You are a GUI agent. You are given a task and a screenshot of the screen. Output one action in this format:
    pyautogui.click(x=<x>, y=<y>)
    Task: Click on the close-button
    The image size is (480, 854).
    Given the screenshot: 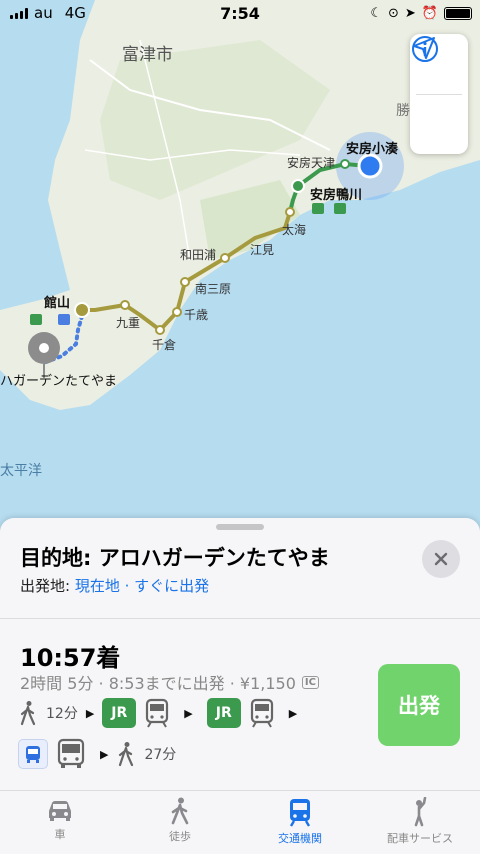 What is the action you would take?
    pyautogui.click(x=441, y=559)
    